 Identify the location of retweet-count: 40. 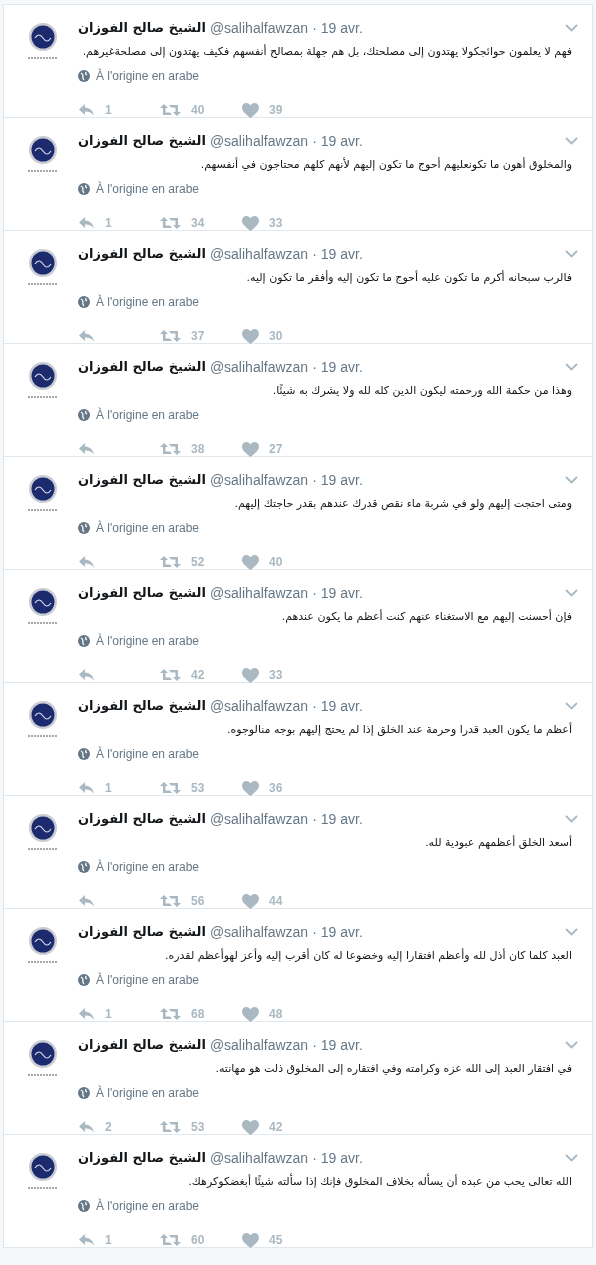
(198, 110).